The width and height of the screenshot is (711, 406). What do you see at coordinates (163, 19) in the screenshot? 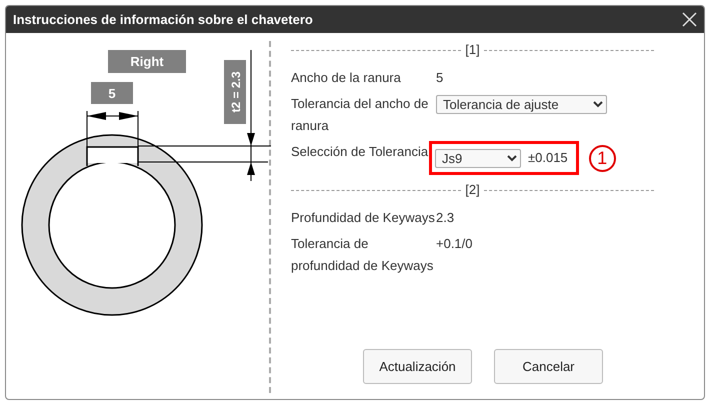
I see `window-title: Instrucciones de información sobre el chavetero` at bounding box center [163, 19].